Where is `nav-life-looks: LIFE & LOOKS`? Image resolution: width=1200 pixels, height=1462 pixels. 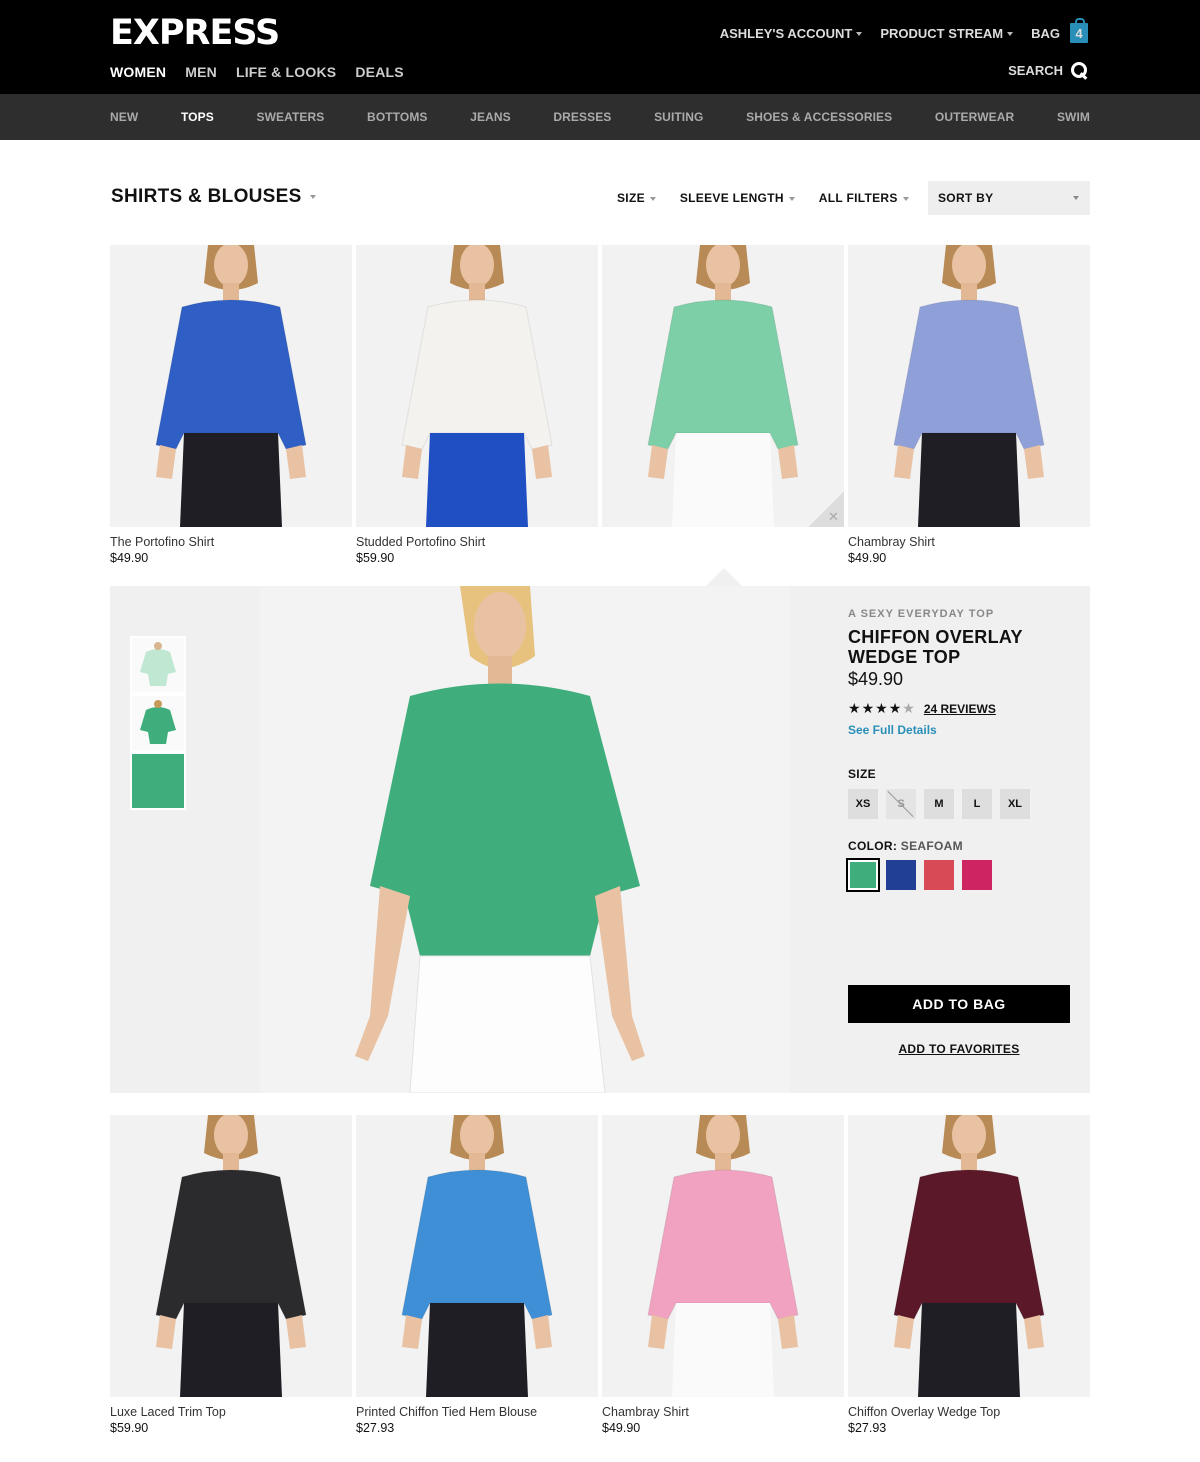 nav-life-looks: LIFE & LOOKS is located at coordinates (286, 72).